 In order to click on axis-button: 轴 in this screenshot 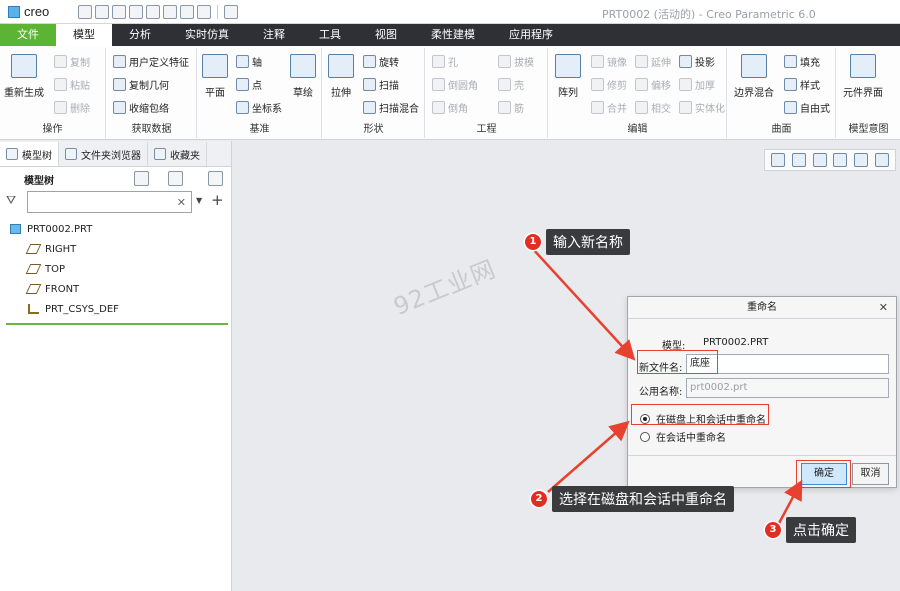, I will do `click(249, 61)`.